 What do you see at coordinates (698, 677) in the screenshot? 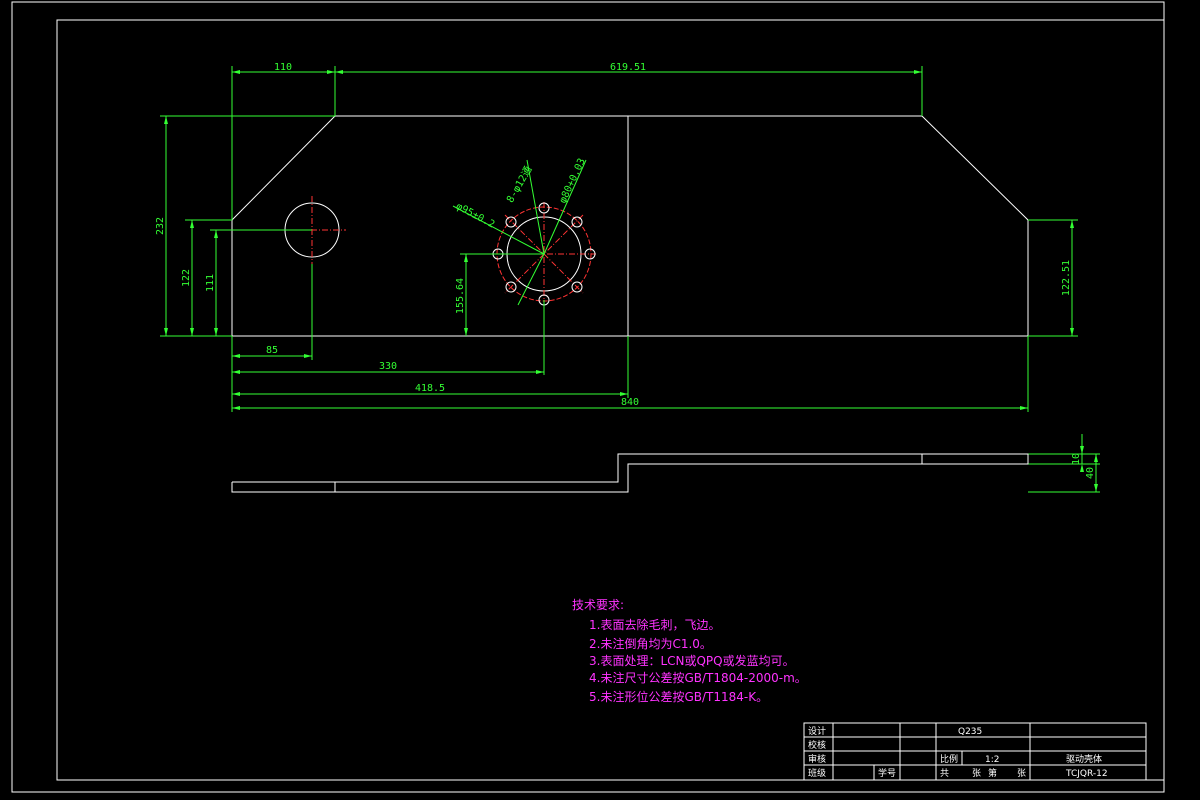
I see `note-item-4: 4.未注尺寸公差按GB/T1804-2000-m。` at bounding box center [698, 677].